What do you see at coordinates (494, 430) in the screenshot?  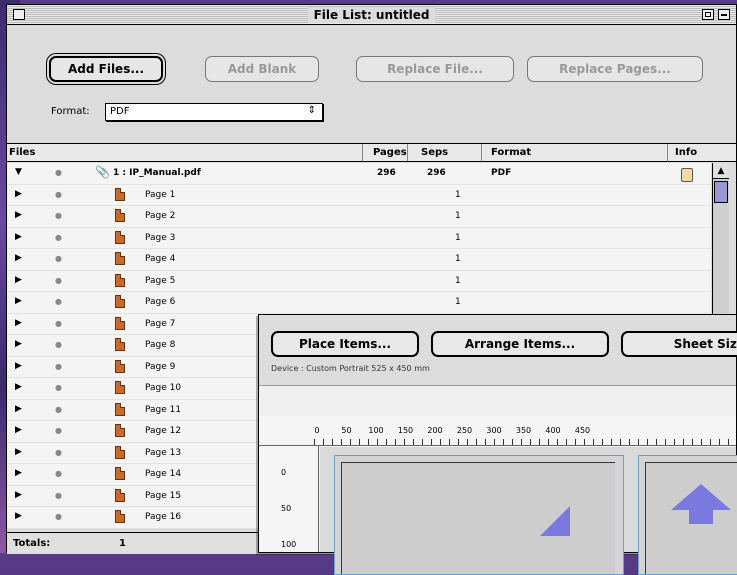 I see `ruler-tick-label: 300` at bounding box center [494, 430].